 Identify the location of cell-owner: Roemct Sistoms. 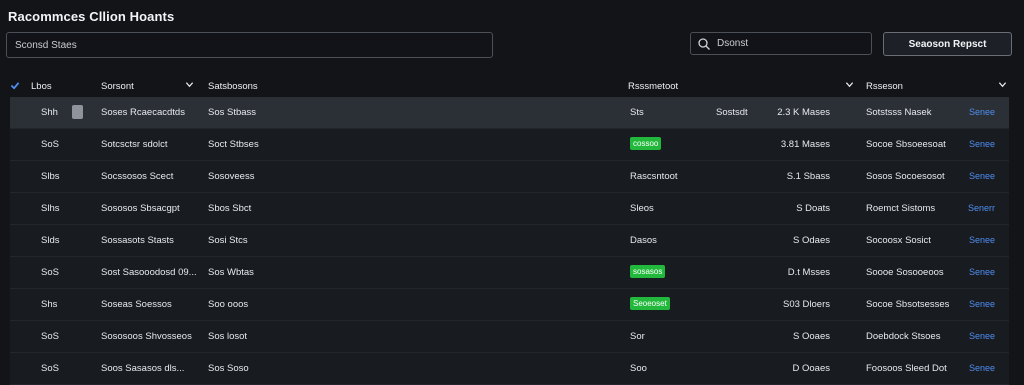
(901, 208).